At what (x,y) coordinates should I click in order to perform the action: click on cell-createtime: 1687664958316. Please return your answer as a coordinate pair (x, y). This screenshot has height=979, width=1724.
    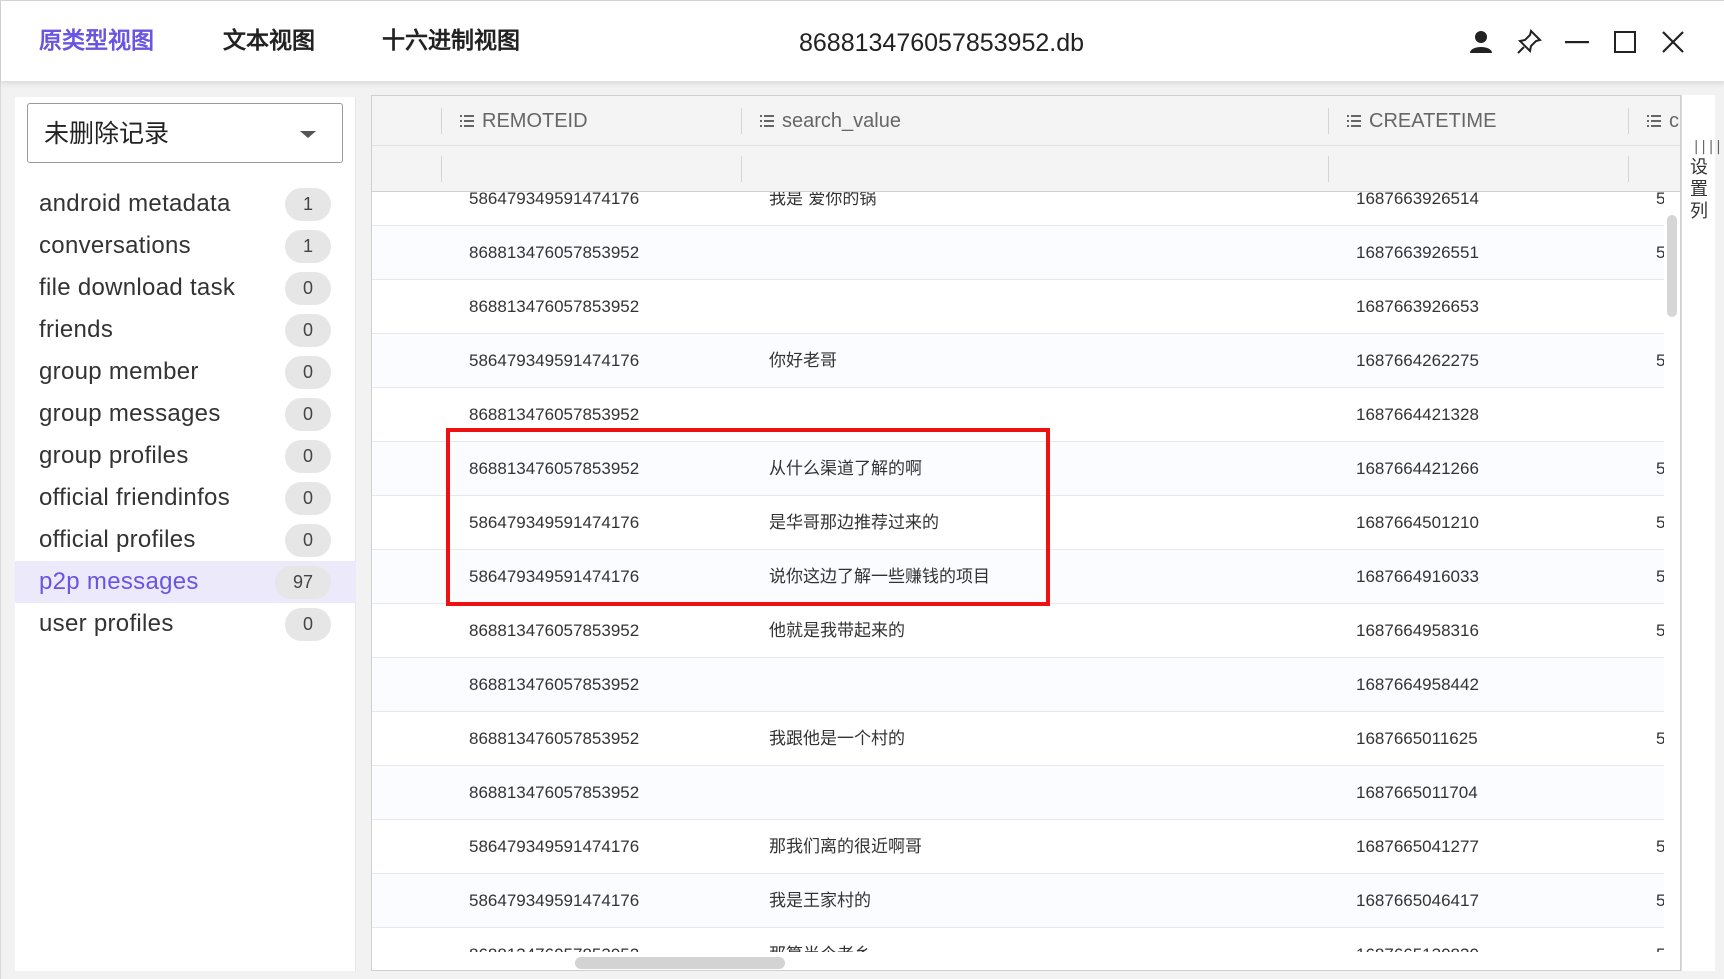
    Looking at the image, I should click on (1417, 630).